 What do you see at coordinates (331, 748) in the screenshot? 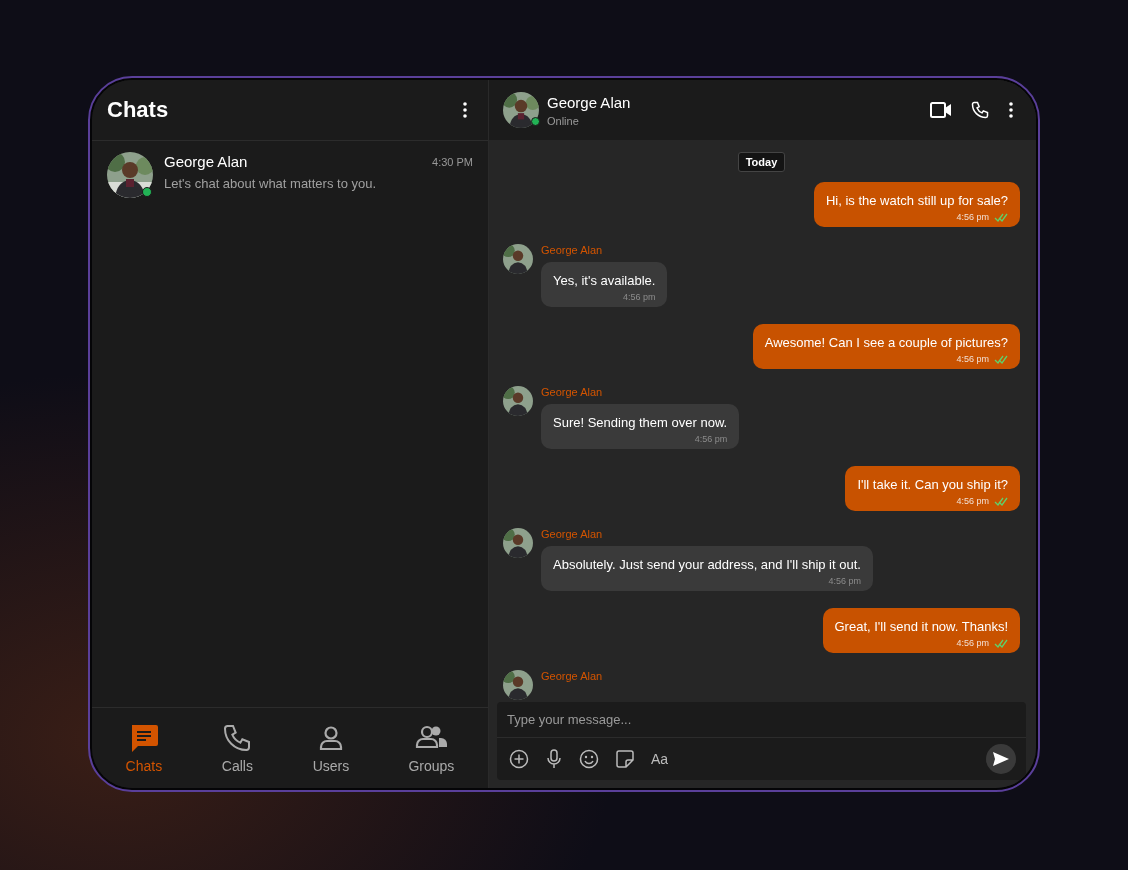
I see `nav-tab: Users` at bounding box center [331, 748].